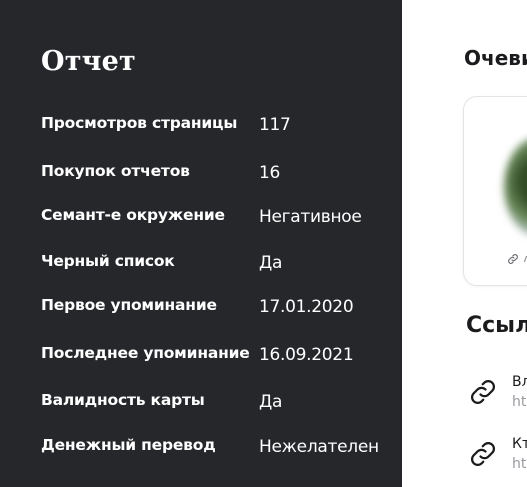 The image size is (527, 487). What do you see at coordinates (515, 187) in the screenshot?
I see `media-thumbnail` at bounding box center [515, 187].